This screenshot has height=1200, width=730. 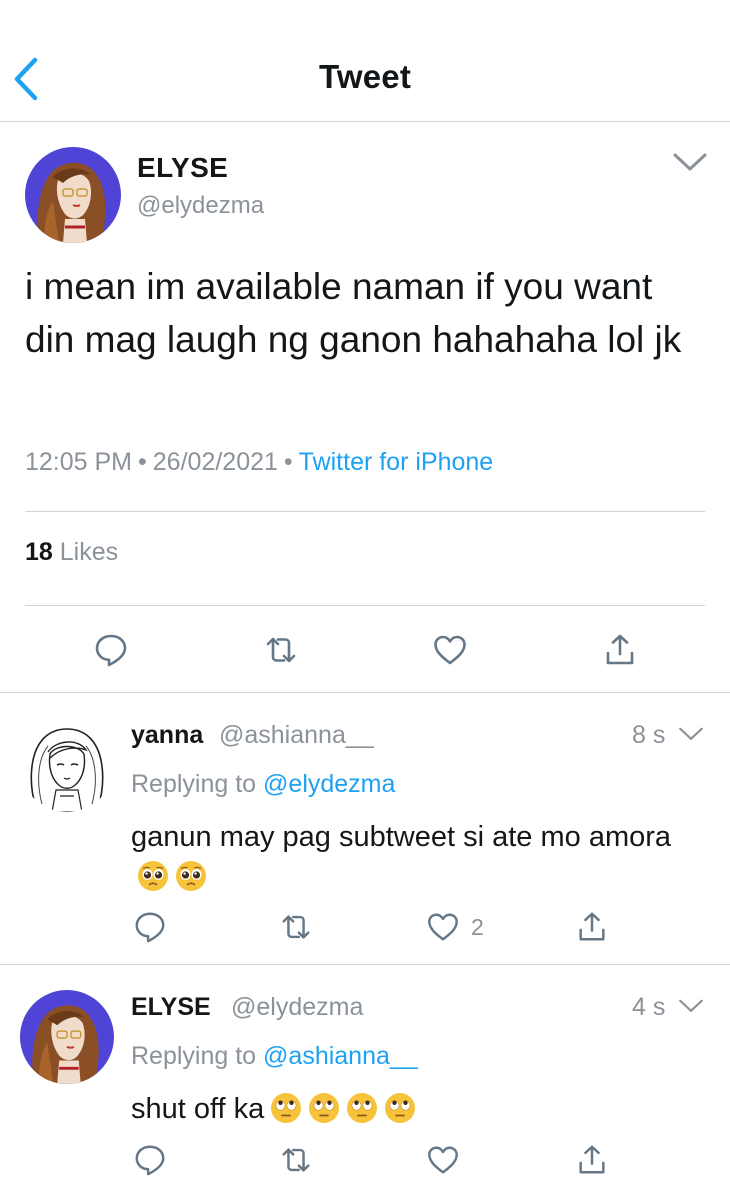 What do you see at coordinates (182, 168) in the screenshot?
I see `author-name: ELYSE` at bounding box center [182, 168].